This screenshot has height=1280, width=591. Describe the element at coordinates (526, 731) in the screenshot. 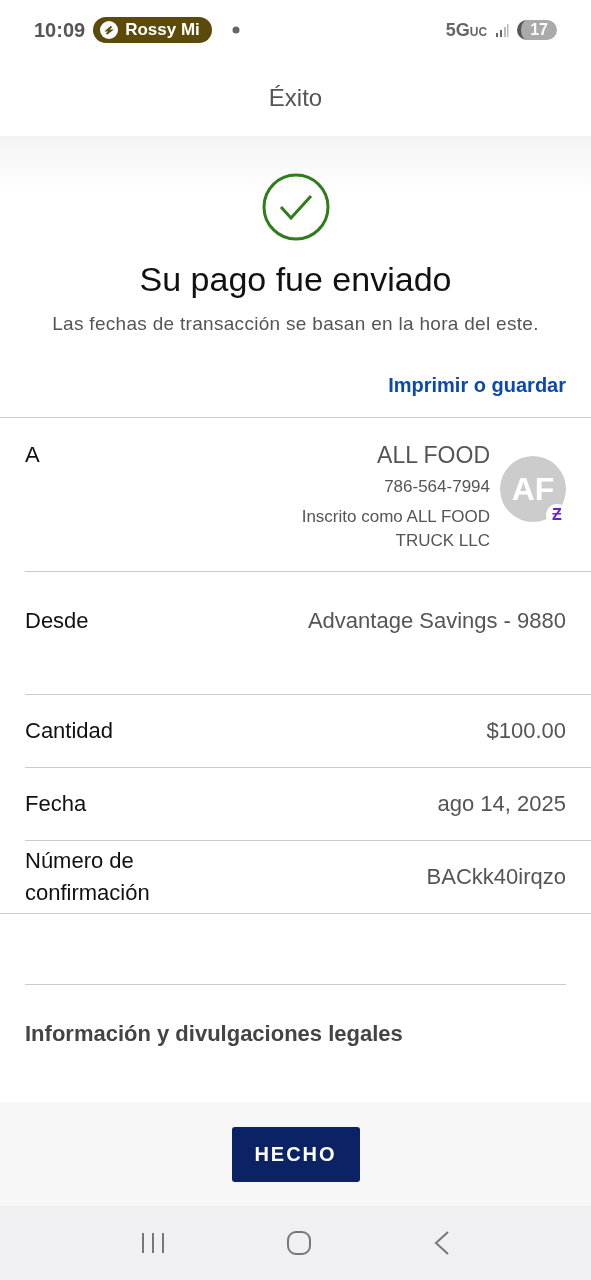

I see `row-value: $100.00` at that location.